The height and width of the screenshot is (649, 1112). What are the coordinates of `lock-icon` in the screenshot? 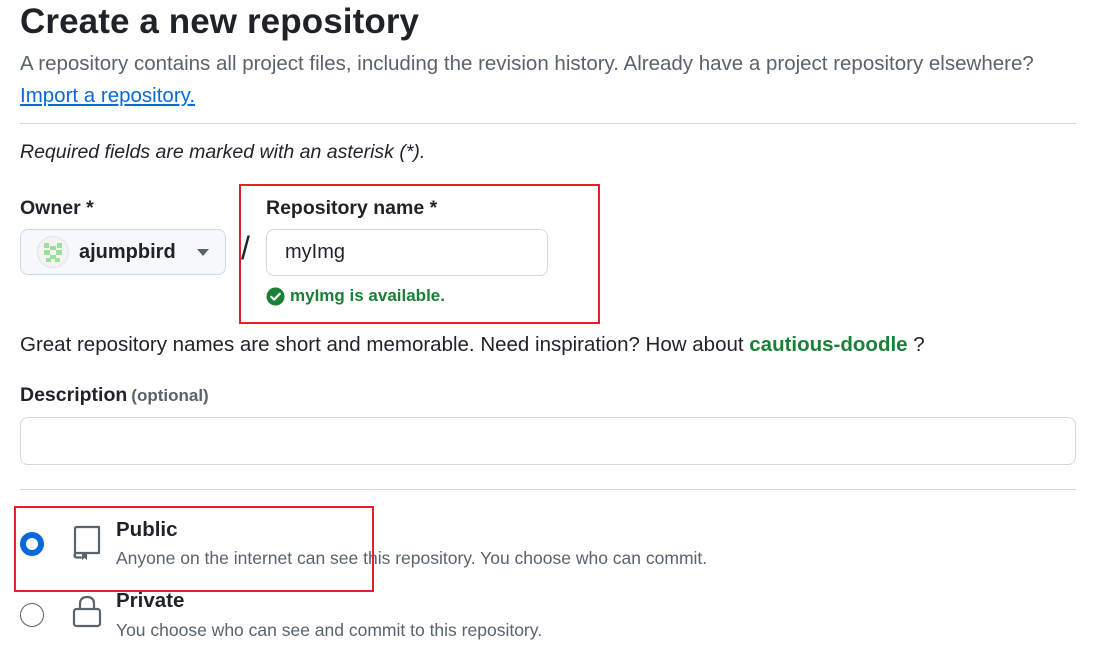 It's located at (87, 614).